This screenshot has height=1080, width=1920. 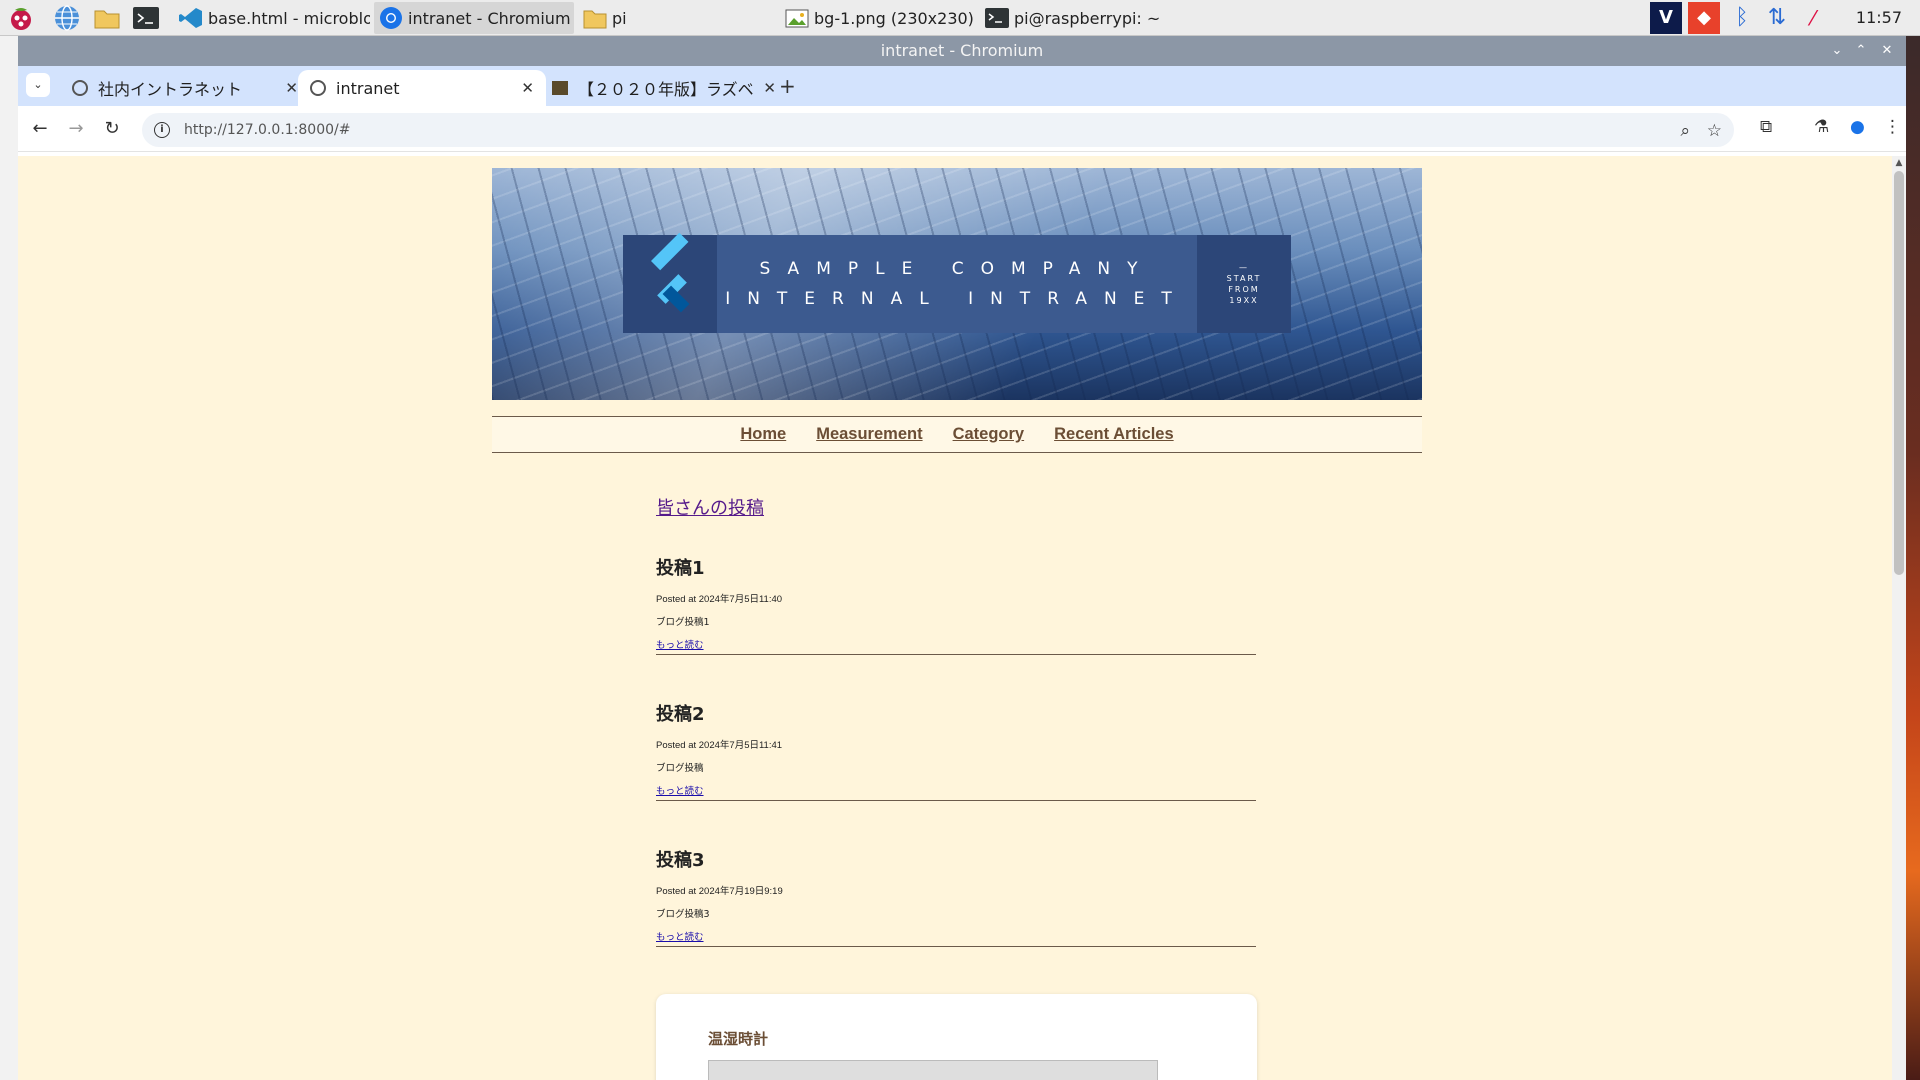 What do you see at coordinates (797, 18) in the screenshot?
I see `image-icon` at bounding box center [797, 18].